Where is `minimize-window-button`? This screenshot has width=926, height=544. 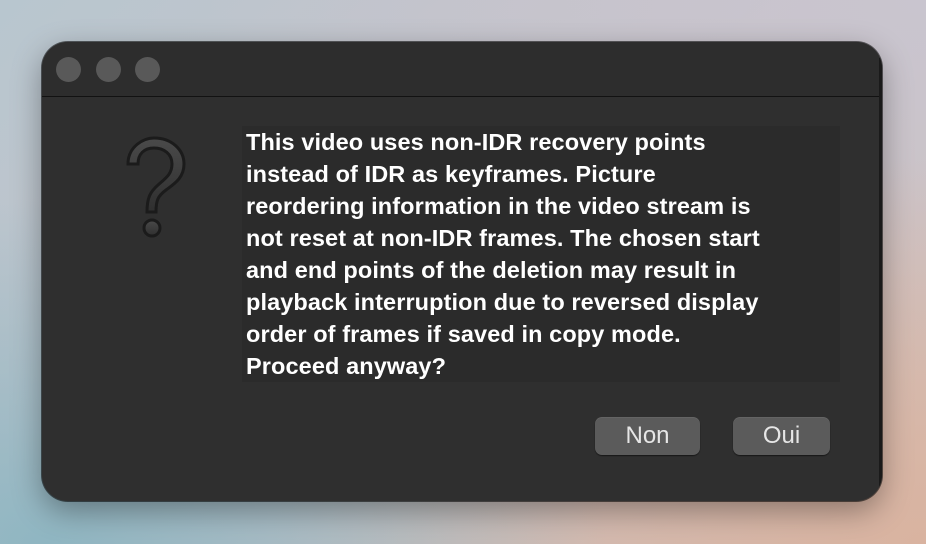
minimize-window-button is located at coordinates (108, 69).